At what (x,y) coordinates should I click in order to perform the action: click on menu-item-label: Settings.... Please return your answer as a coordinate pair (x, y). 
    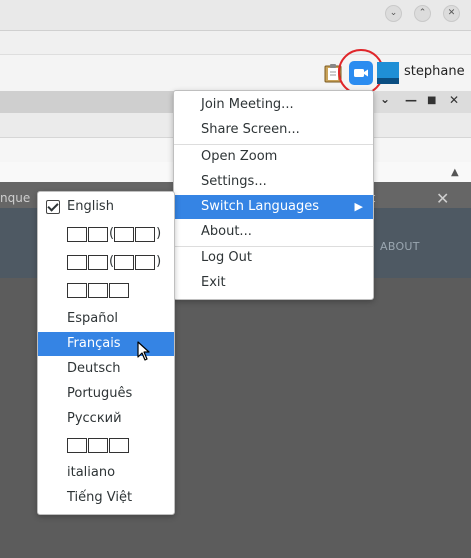
    Looking at the image, I should click on (234, 181).